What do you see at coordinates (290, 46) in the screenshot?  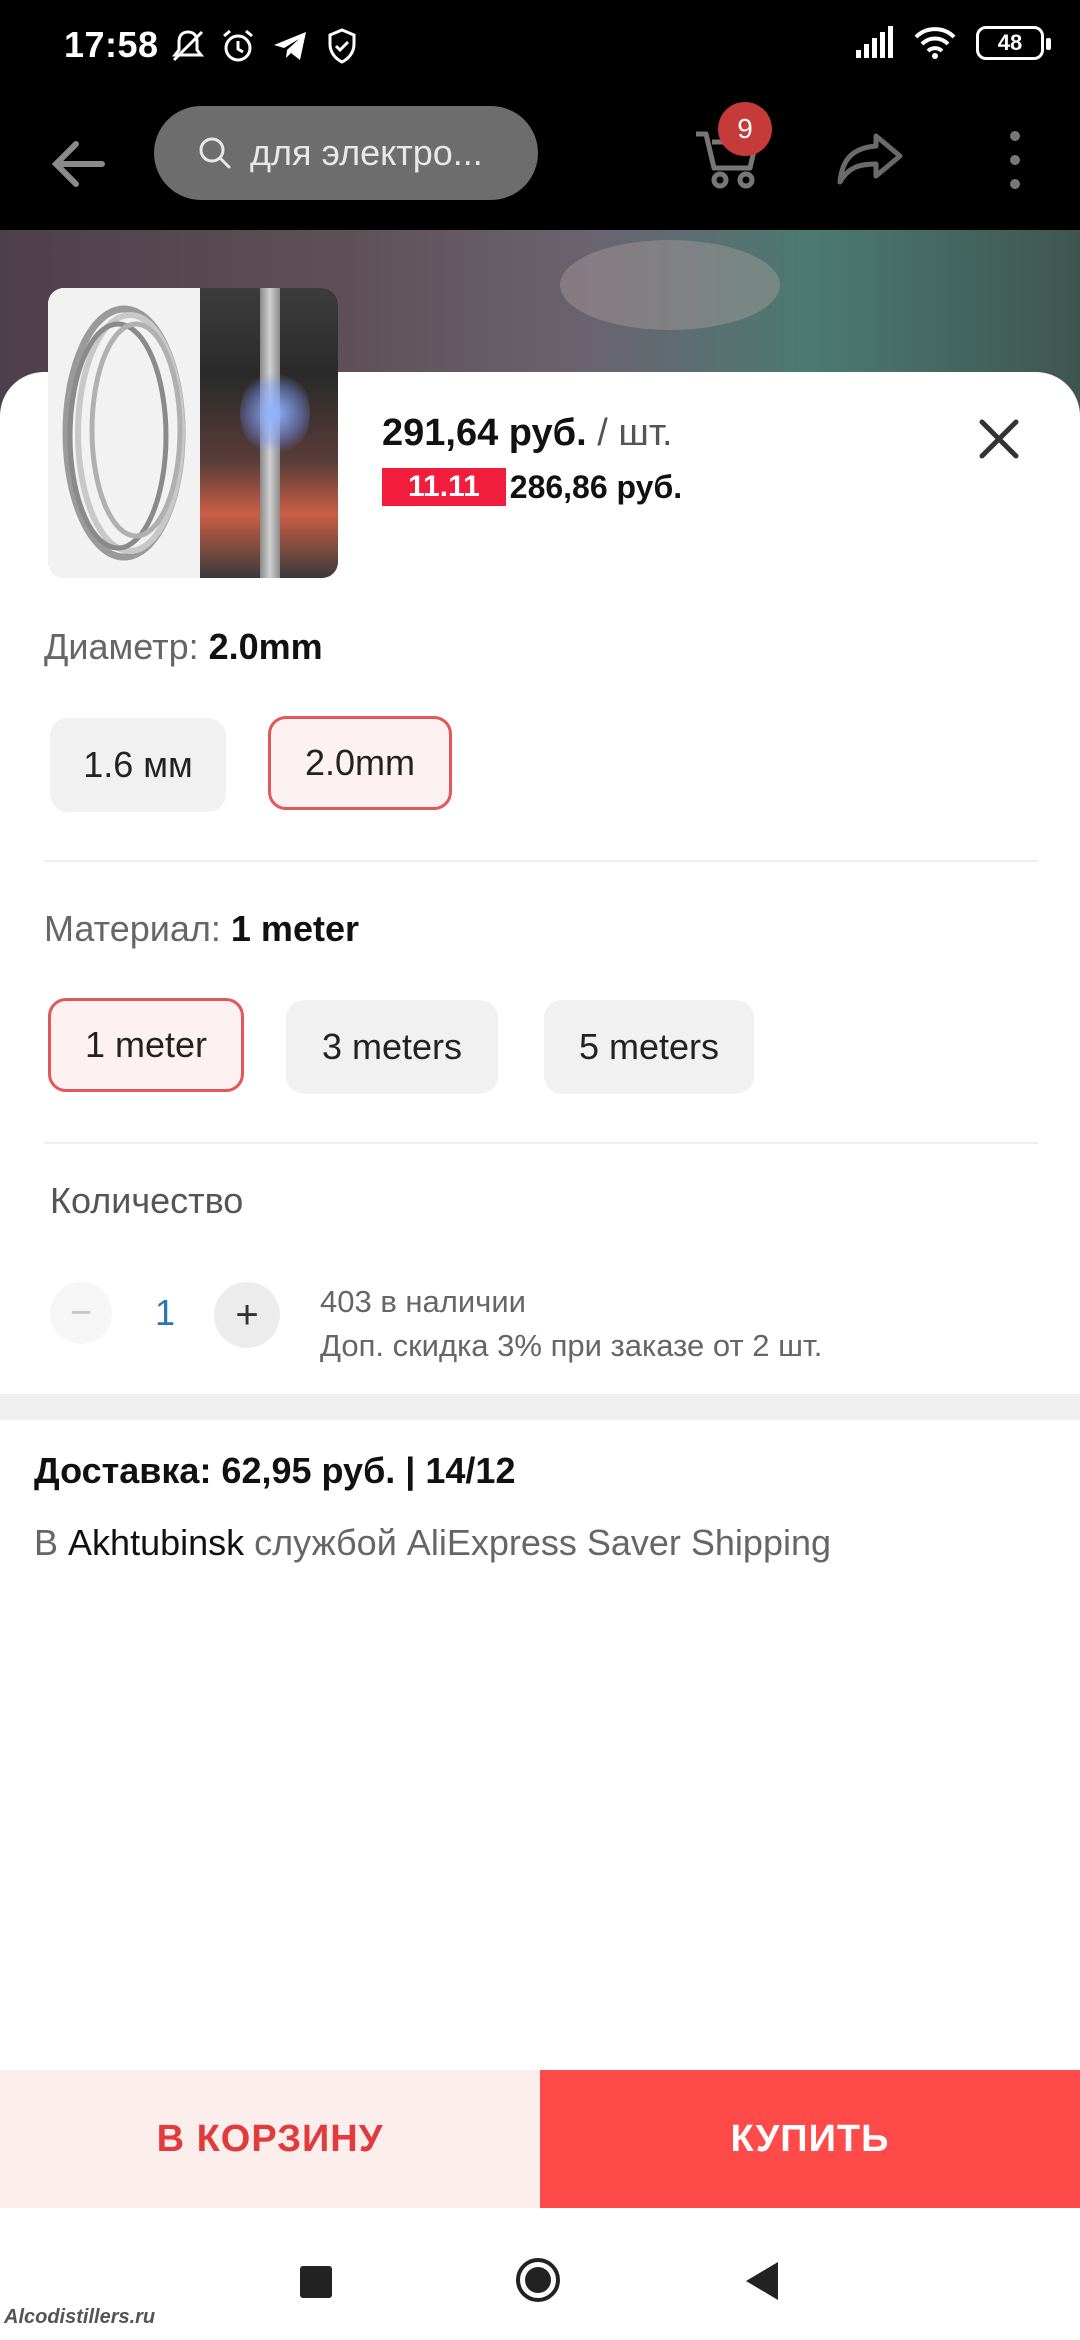 I see `telegram-icon` at bounding box center [290, 46].